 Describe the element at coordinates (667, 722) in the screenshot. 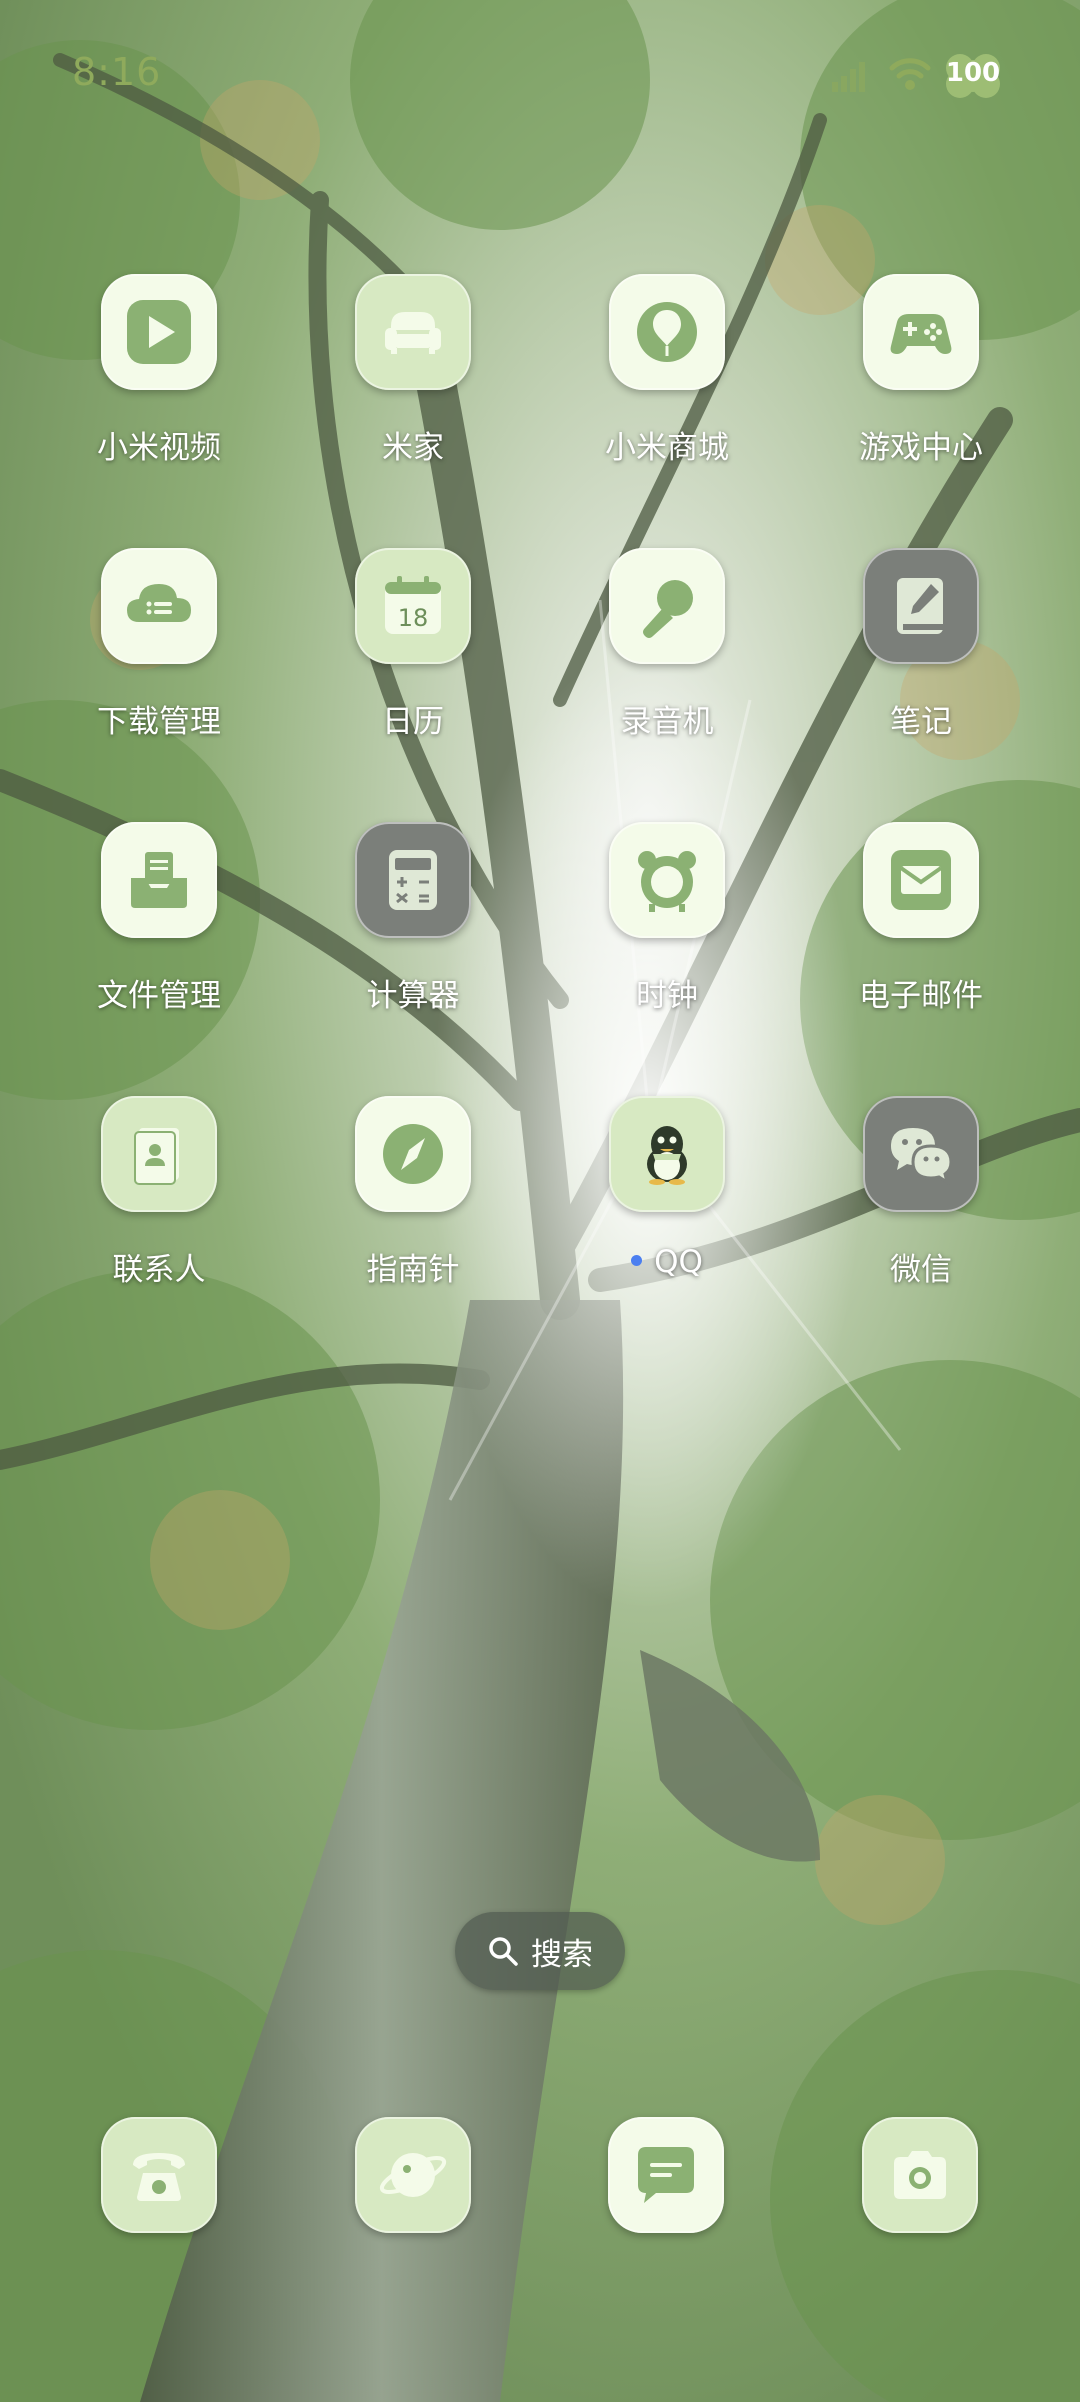

I see `app-label: 录音机` at that location.